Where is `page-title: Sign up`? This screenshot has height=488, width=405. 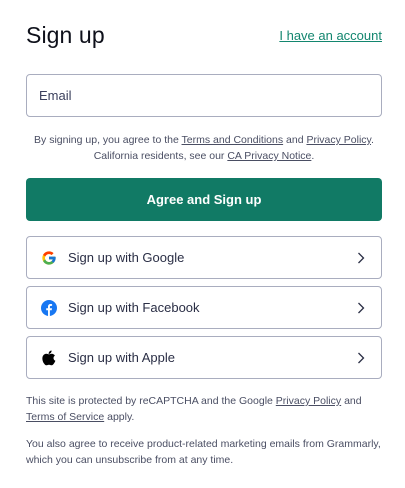 page-title: Sign up is located at coordinates (65, 35).